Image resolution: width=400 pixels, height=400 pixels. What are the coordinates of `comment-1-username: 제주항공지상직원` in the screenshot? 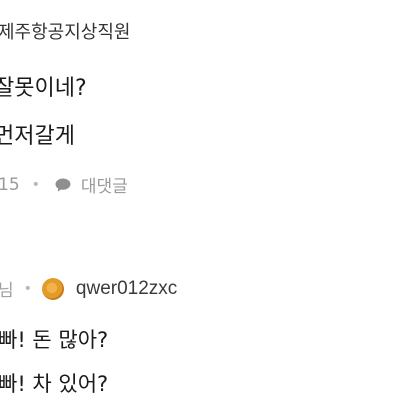 It's located at (65, 31).